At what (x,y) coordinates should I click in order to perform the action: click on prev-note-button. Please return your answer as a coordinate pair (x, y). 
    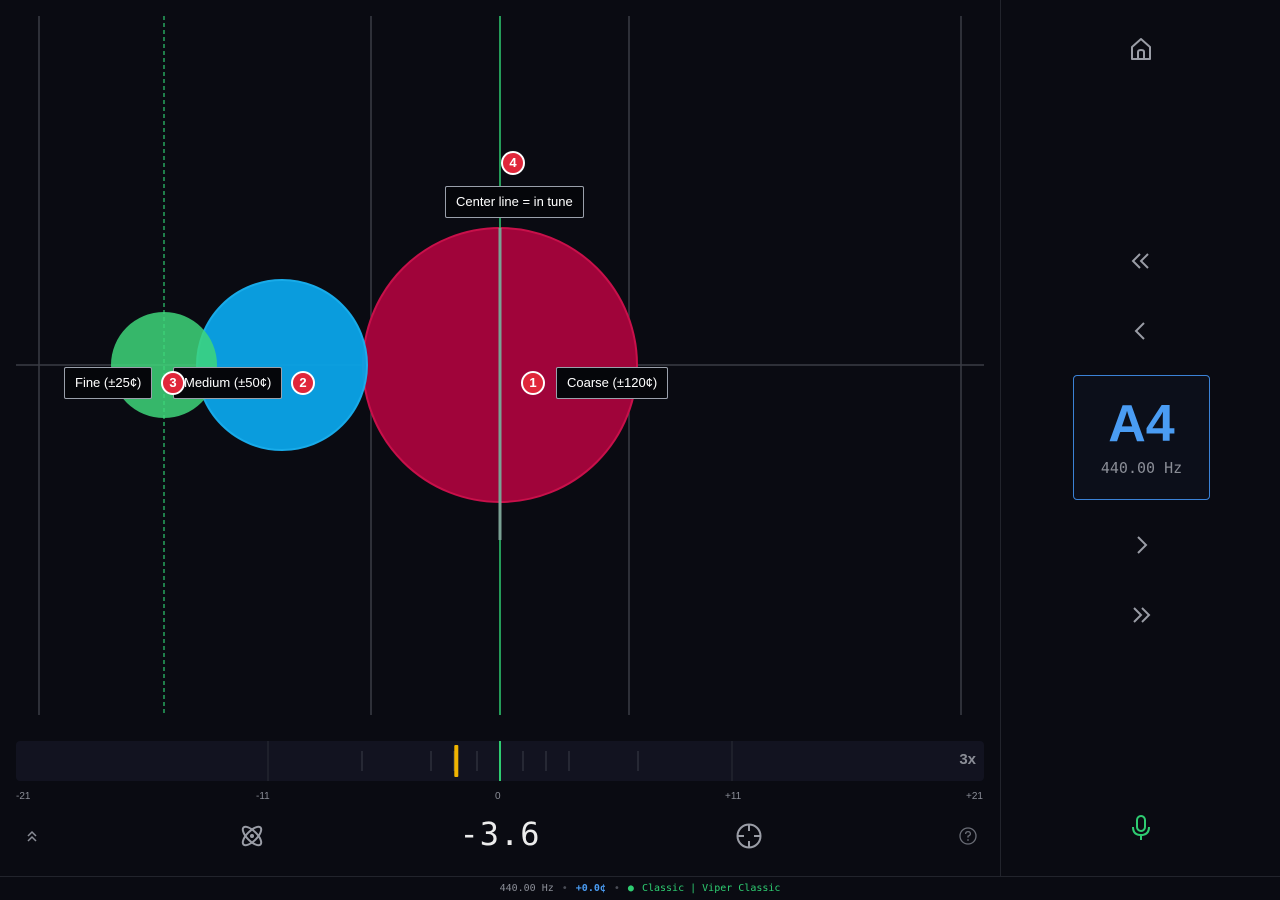
    Looking at the image, I should click on (1141, 331).